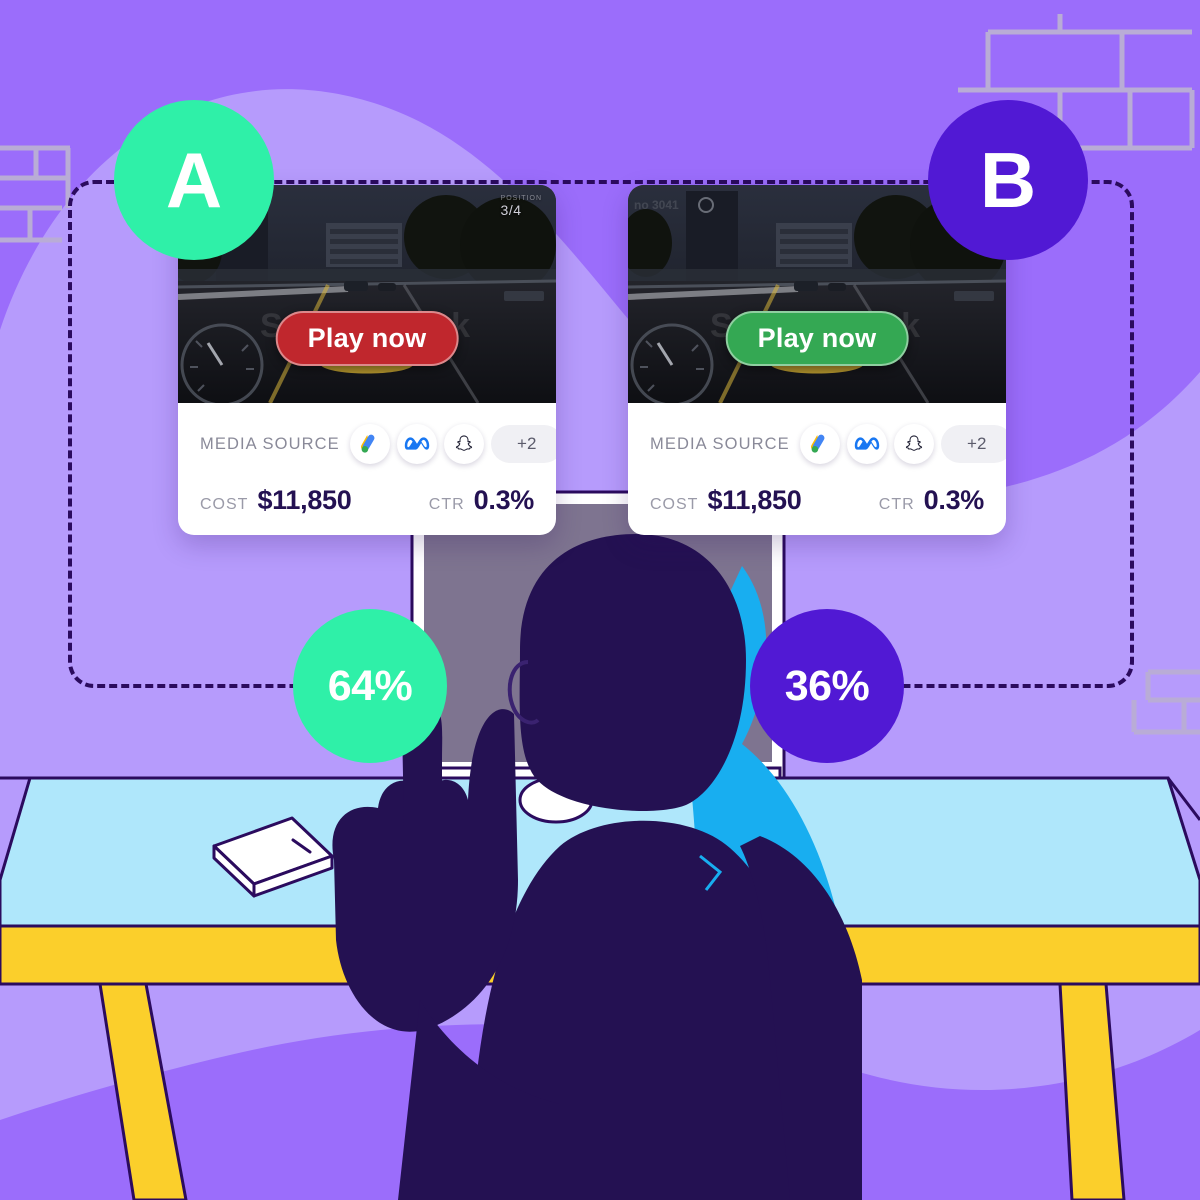 Image resolution: width=1200 pixels, height=1200 pixels. What do you see at coordinates (817, 338) in the screenshot?
I see `cta-button-b: Play now` at bounding box center [817, 338].